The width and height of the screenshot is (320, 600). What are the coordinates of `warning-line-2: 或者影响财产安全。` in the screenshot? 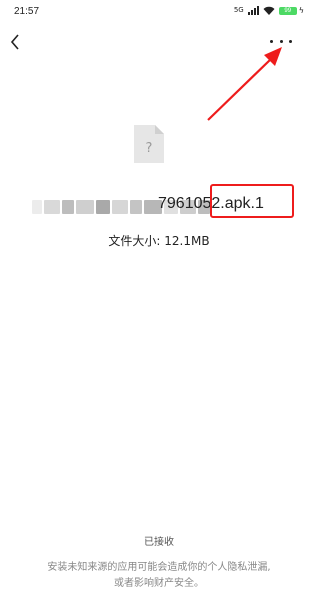 It's located at (159, 583).